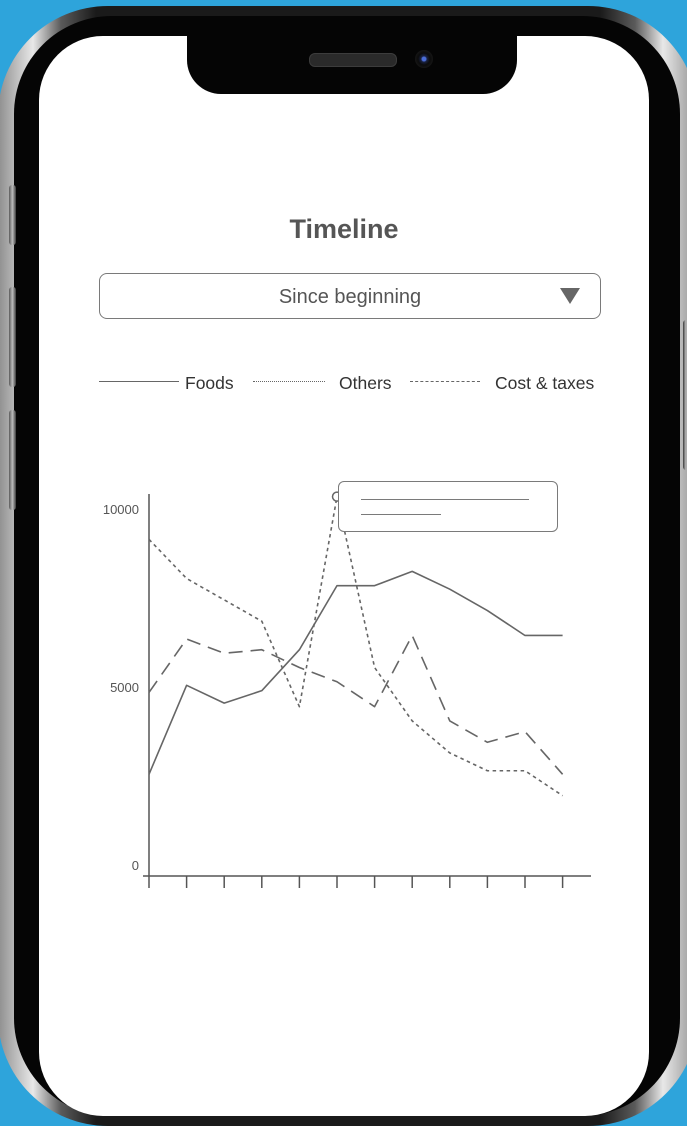 The height and width of the screenshot is (1126, 687). Describe the element at coordinates (448, 506) in the screenshot. I see `chart-tooltip` at that location.